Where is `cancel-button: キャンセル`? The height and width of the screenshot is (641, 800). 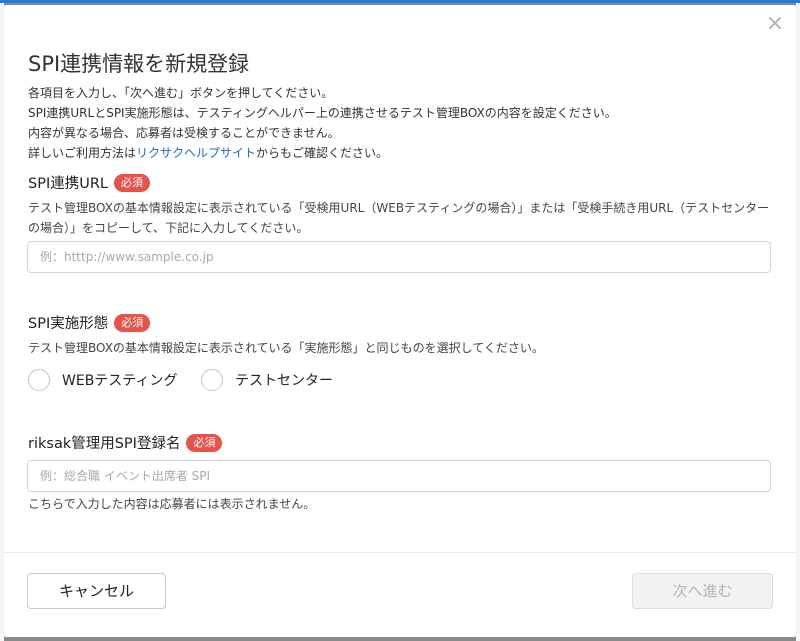
cancel-button: キャンセル is located at coordinates (96, 591).